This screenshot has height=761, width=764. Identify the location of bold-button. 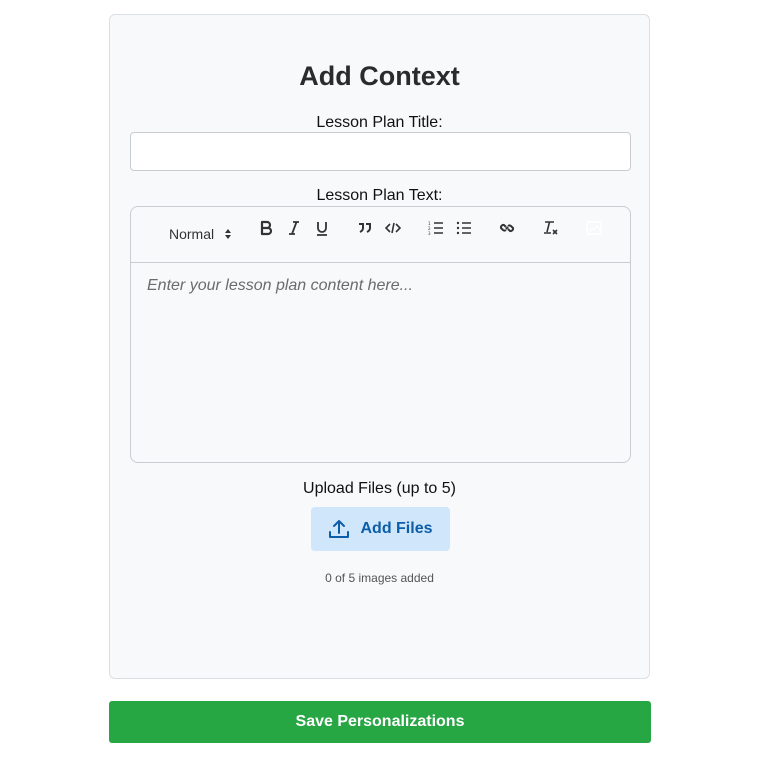
(266, 228).